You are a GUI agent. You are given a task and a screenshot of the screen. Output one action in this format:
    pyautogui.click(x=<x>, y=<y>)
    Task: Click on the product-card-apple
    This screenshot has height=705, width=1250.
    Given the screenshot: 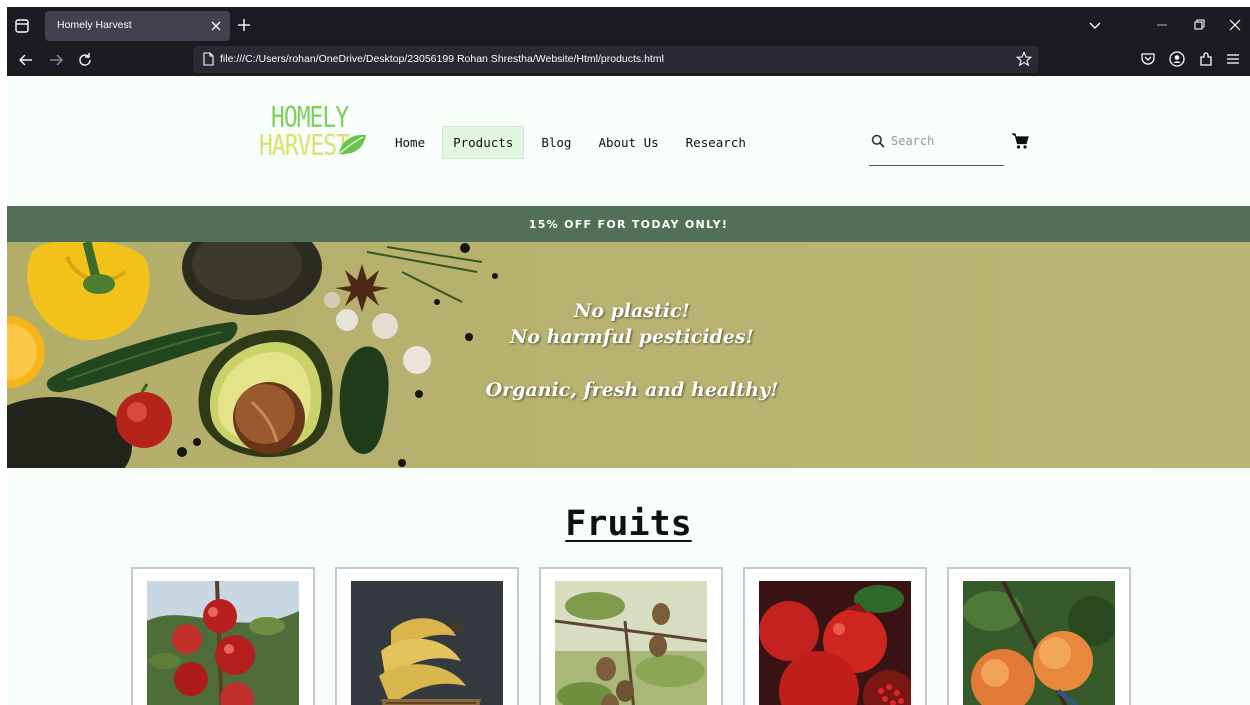 What is the action you would take?
    pyautogui.click(x=223, y=636)
    